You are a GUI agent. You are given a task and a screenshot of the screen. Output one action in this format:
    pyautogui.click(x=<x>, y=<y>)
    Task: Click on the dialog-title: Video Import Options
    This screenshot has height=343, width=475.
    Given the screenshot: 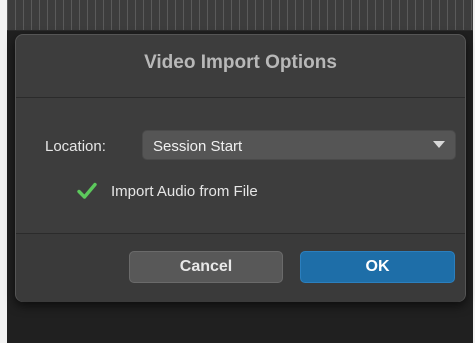 What is the action you would take?
    pyautogui.click(x=240, y=62)
    